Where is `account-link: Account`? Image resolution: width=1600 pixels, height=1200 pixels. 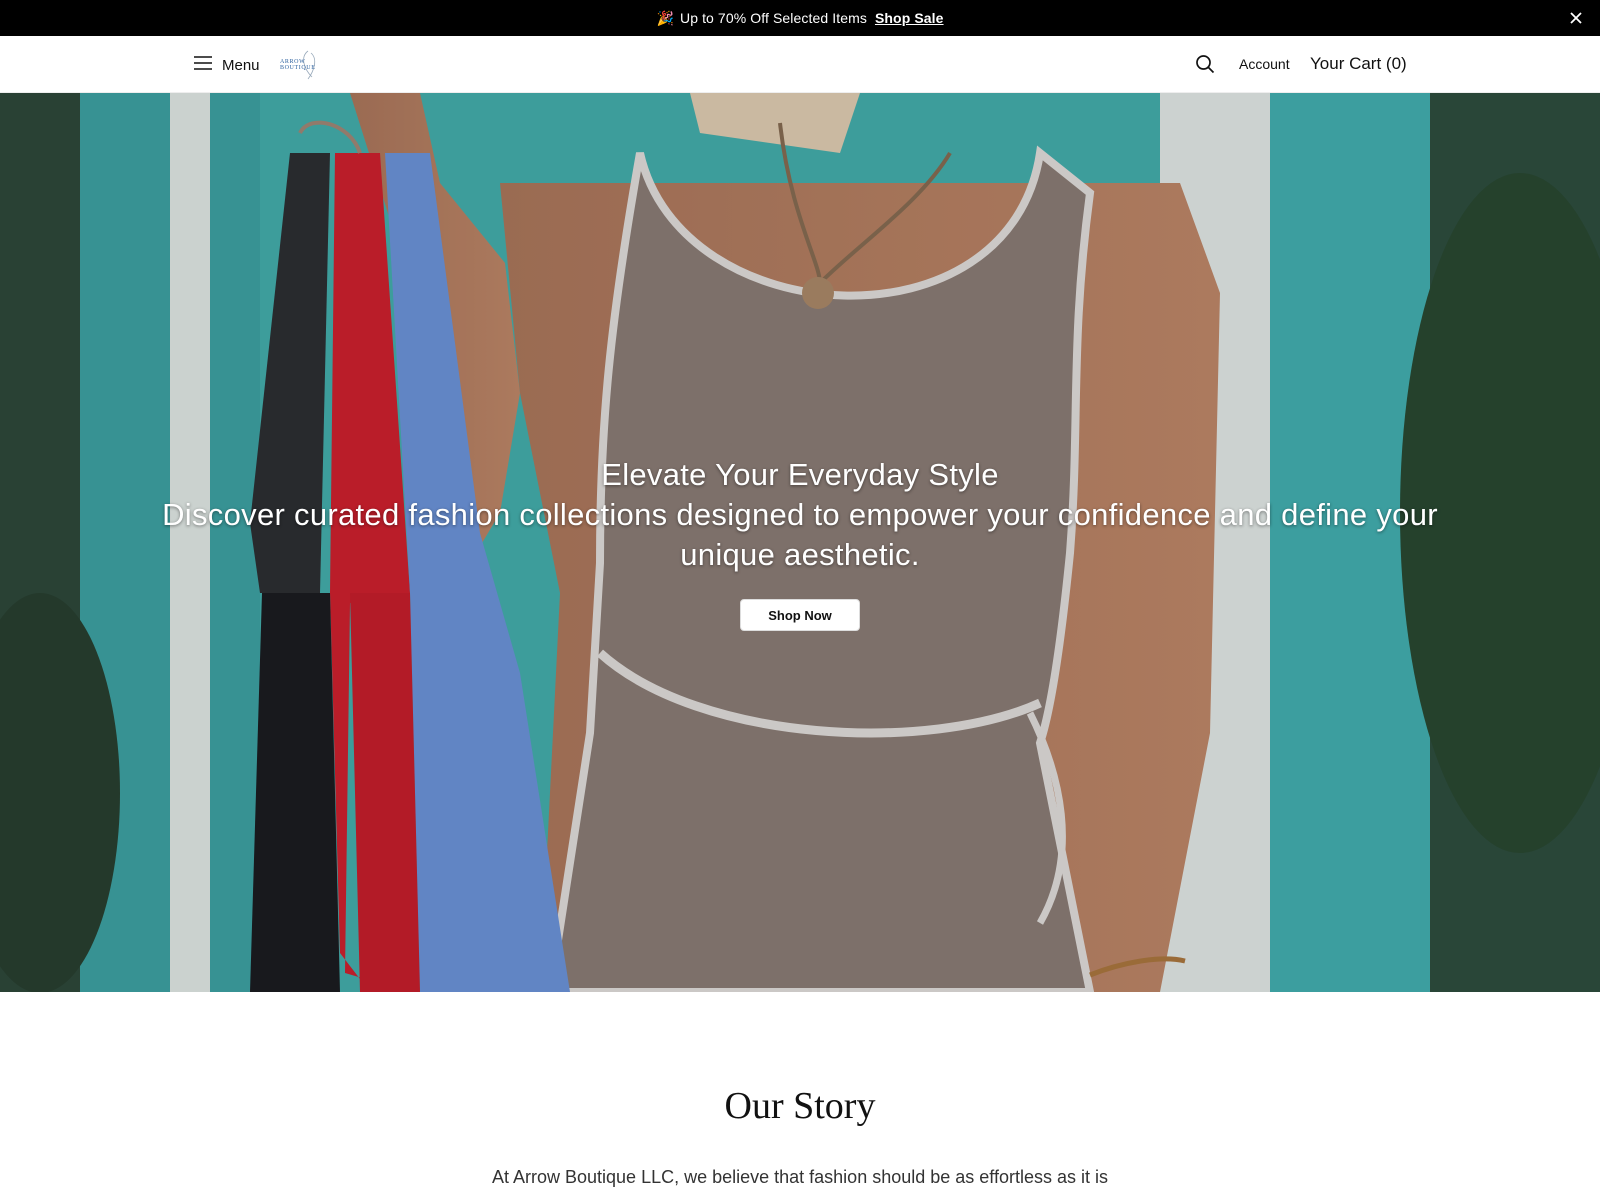
account-link: Account is located at coordinates (1264, 64).